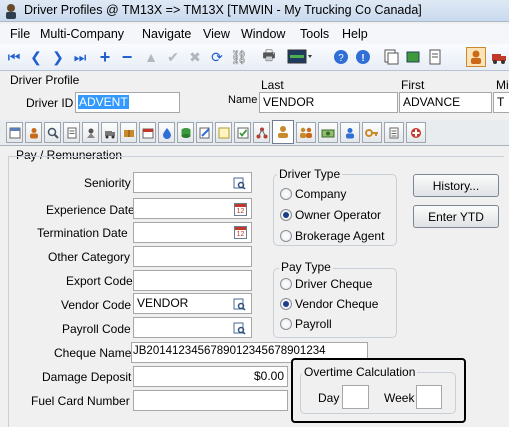 This screenshot has height=427, width=509. Describe the element at coordinates (87, 377) in the screenshot. I see `damage-deposit-label: Damage Deposit` at that location.